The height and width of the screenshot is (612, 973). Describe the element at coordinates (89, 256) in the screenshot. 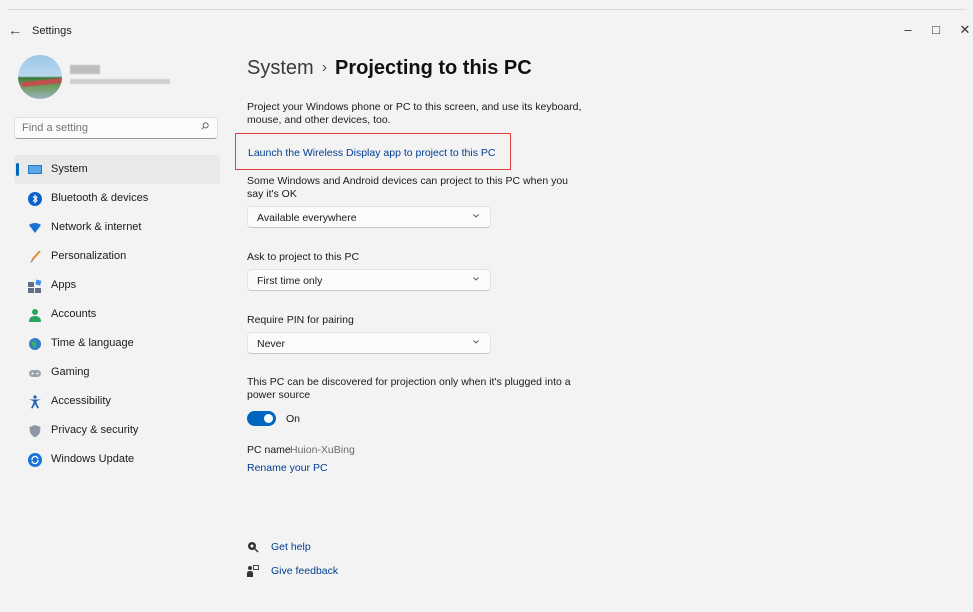

I see `sidebar-item-label: Personalization` at that location.